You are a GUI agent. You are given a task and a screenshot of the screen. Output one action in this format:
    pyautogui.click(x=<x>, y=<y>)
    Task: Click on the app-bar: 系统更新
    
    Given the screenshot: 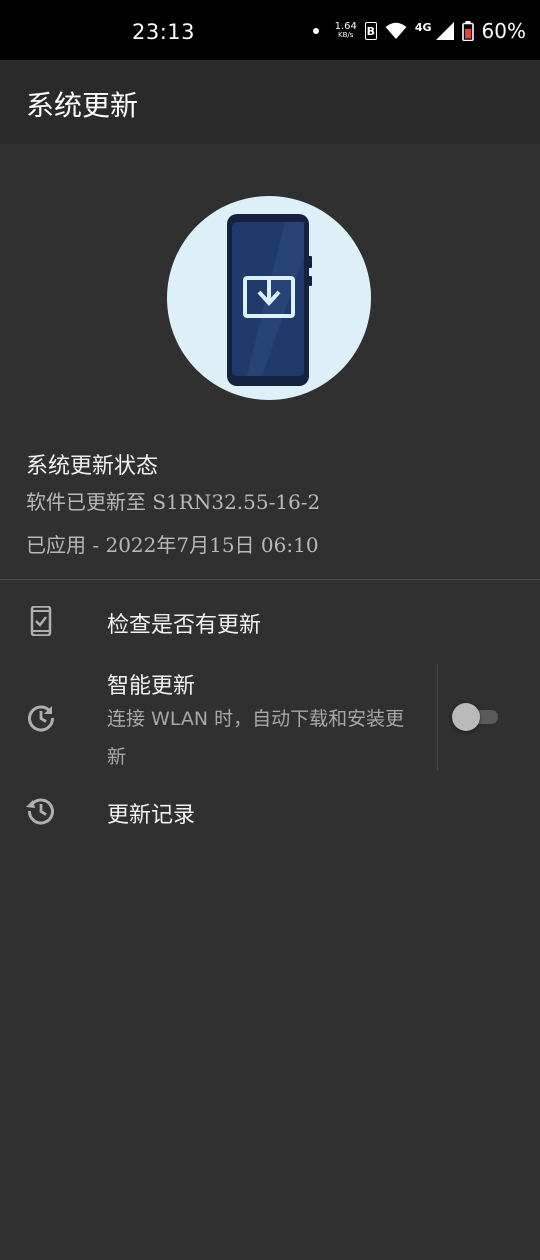 What is the action you would take?
    pyautogui.click(x=270, y=102)
    